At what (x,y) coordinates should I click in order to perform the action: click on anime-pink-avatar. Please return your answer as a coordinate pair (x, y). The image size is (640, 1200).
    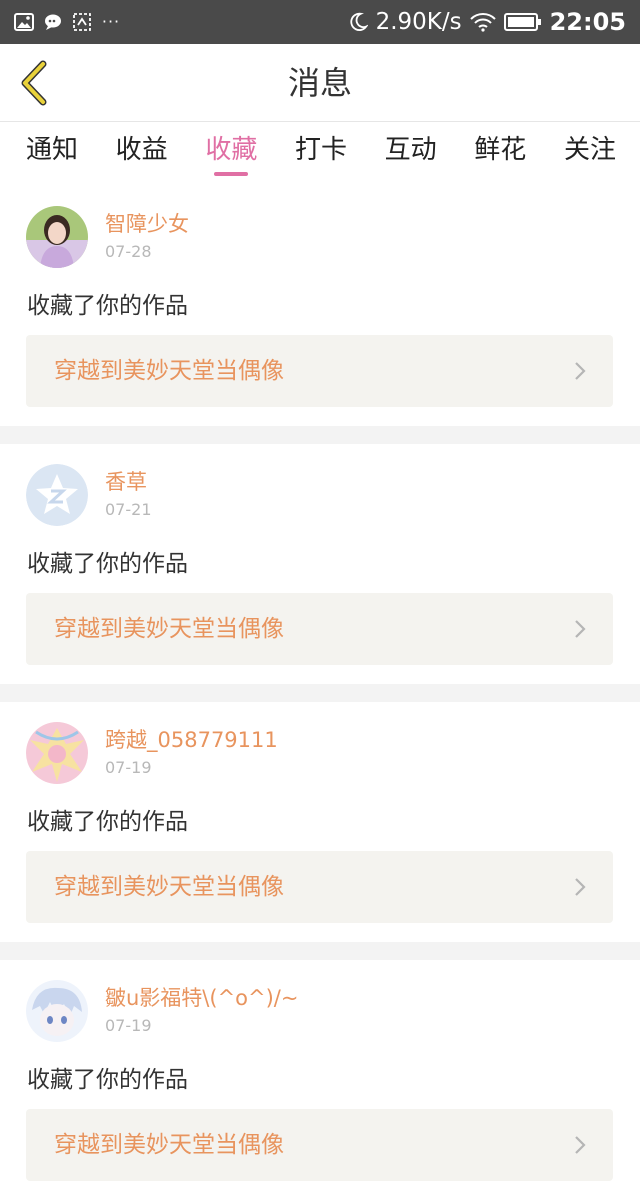
    Looking at the image, I should click on (57, 753).